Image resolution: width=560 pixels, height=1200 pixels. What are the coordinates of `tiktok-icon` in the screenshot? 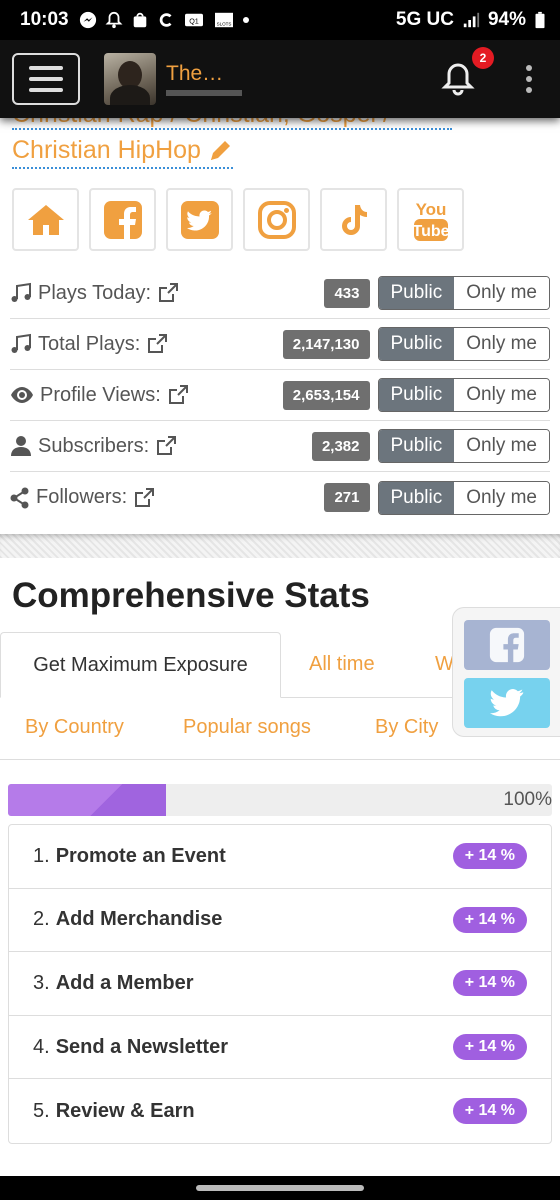 It's located at (354, 219).